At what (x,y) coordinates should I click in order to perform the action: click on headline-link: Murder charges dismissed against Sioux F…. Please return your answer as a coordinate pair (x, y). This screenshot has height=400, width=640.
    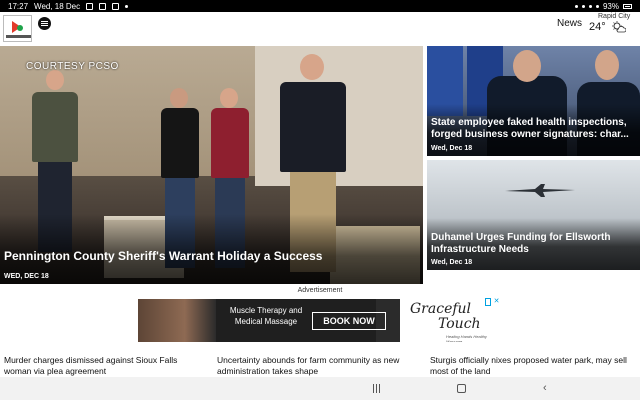
    Looking at the image, I should click on (104, 366).